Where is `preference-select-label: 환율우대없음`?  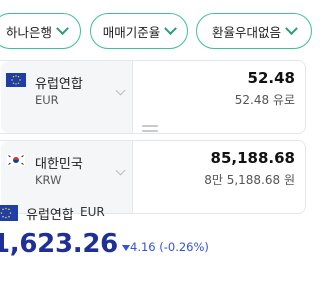 preference-select-label: 환율우대없음 is located at coordinates (246, 32).